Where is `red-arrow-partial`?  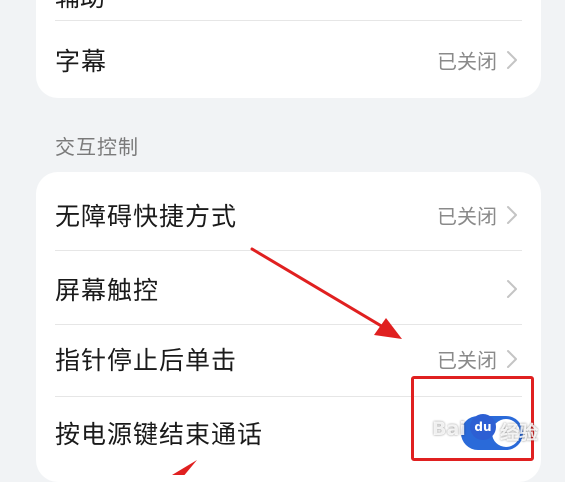 red-arrow-partial is located at coordinates (184, 467).